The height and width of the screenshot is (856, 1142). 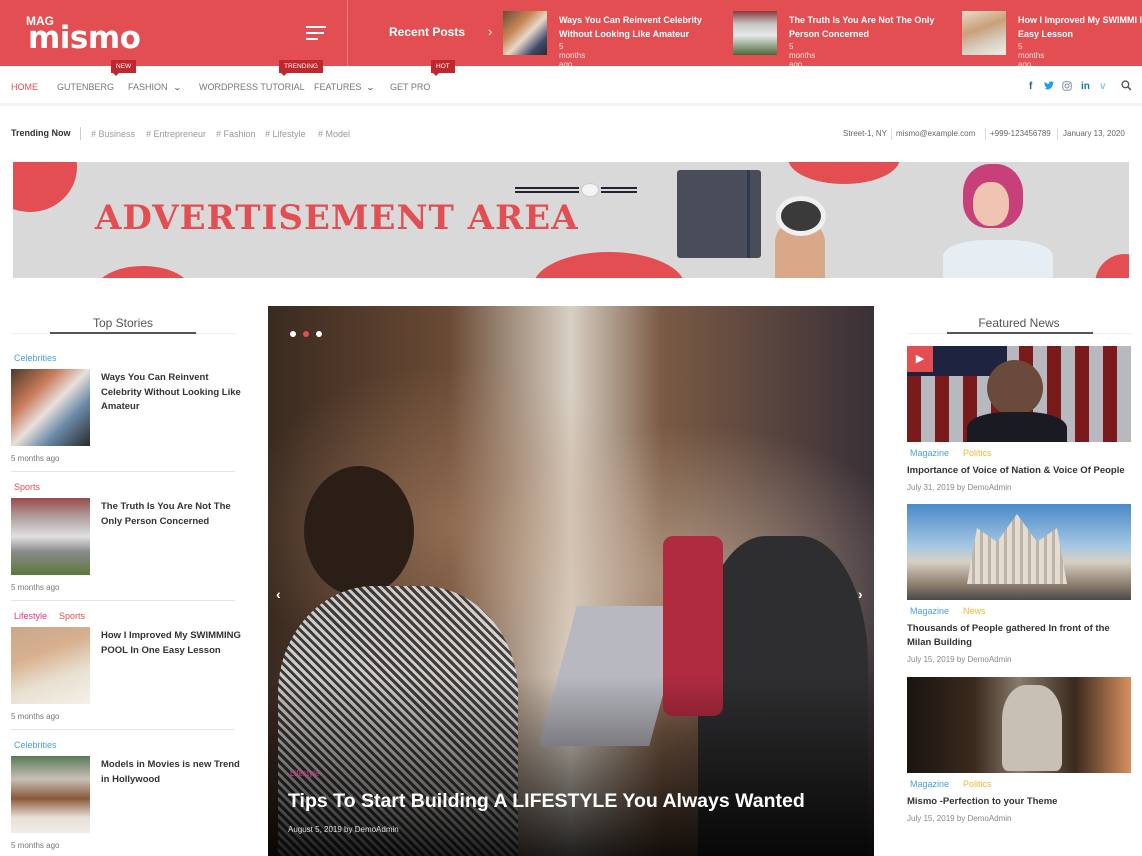 What do you see at coordinates (124, 68) in the screenshot?
I see `nav-badge-new: NEW` at bounding box center [124, 68].